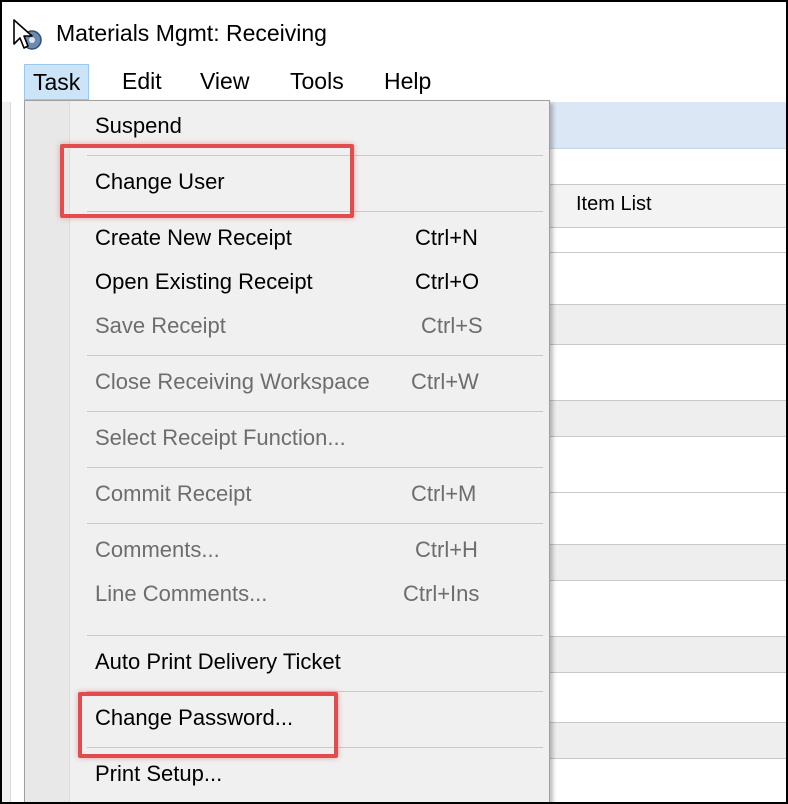  What do you see at coordinates (224, 81) in the screenshot?
I see `menu-view: View` at bounding box center [224, 81].